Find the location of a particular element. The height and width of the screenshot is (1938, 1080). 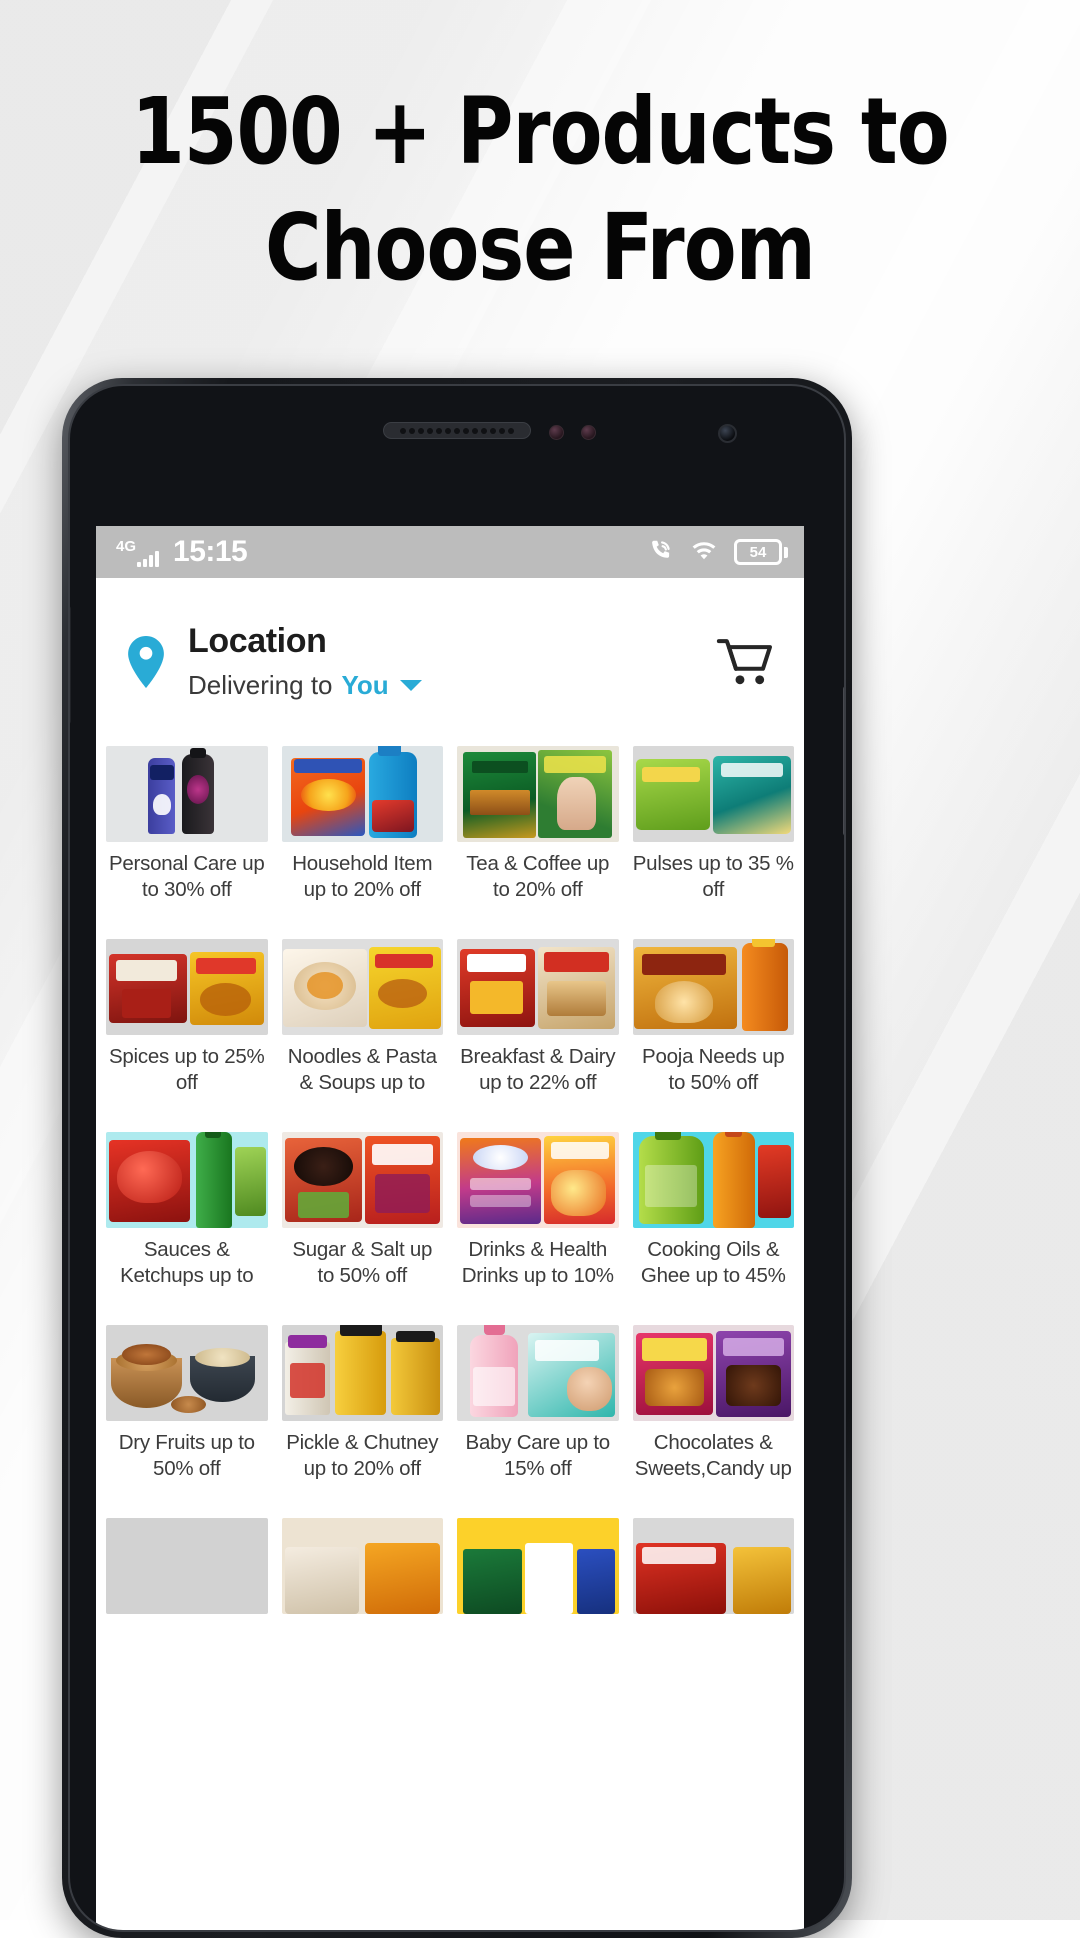

network-type-label: 4G is located at coordinates (126, 546).